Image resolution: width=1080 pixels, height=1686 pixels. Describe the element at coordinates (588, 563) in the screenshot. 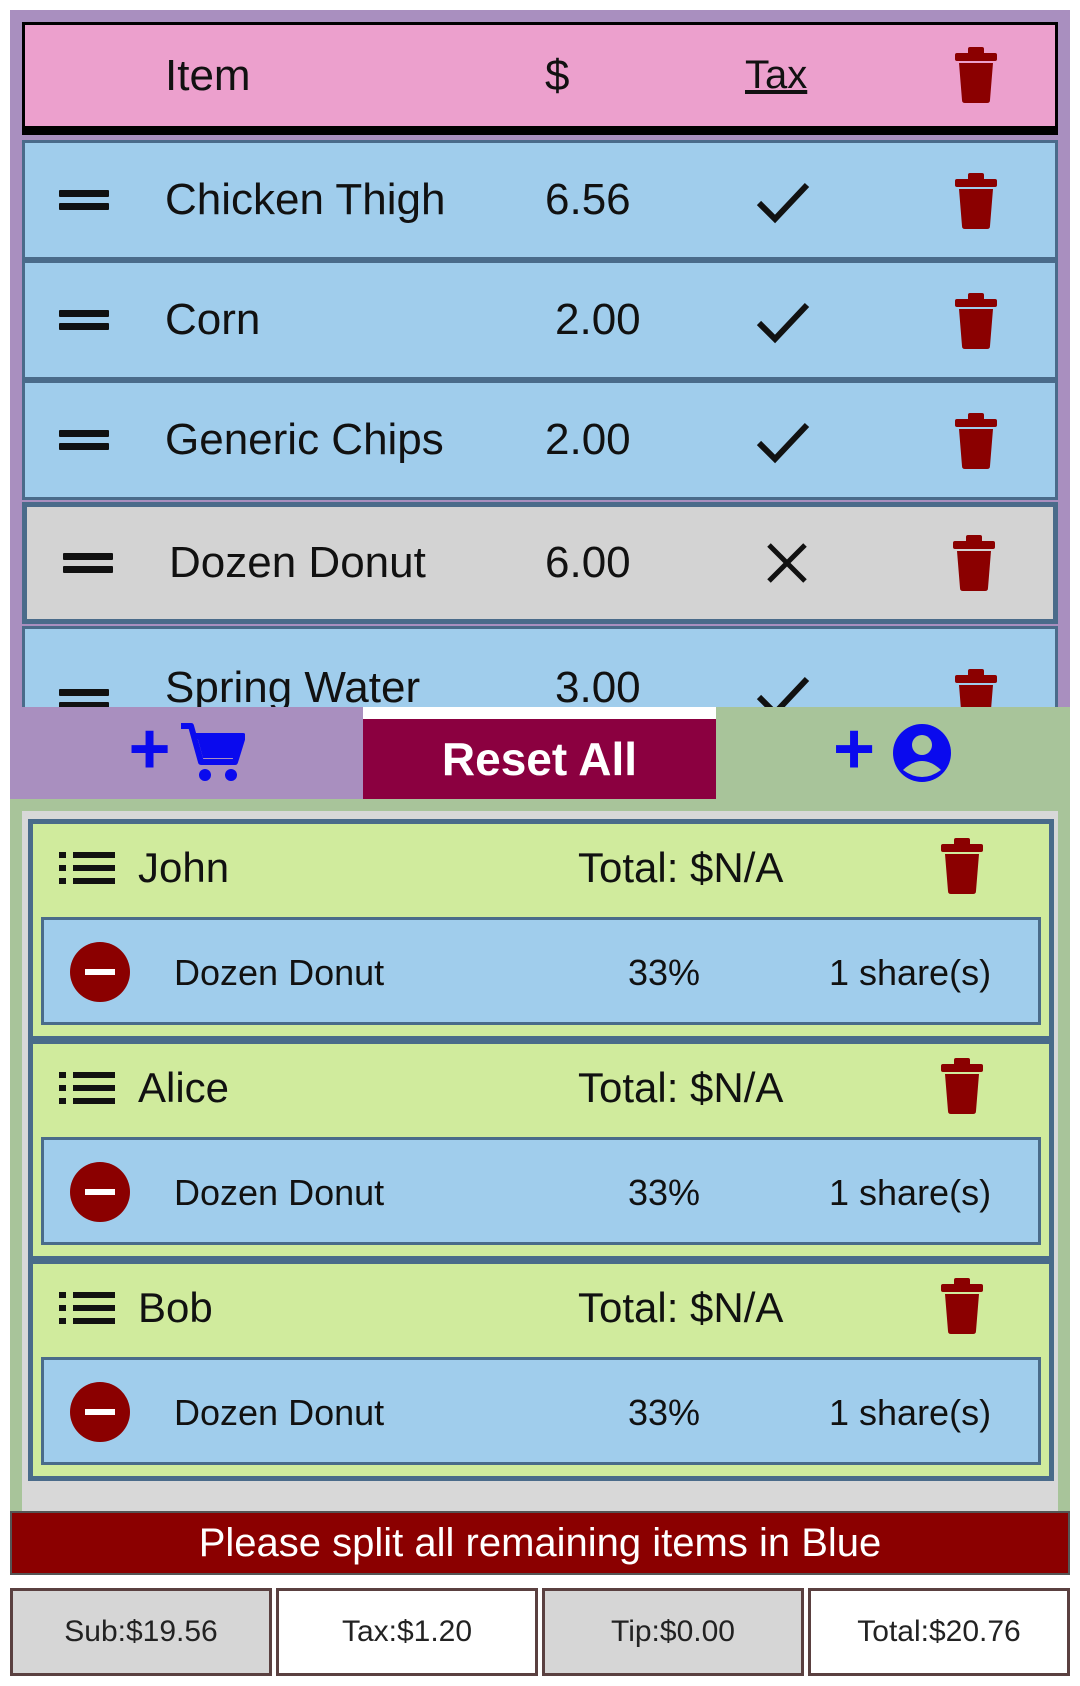

I see `item-price: 6.00` at that location.